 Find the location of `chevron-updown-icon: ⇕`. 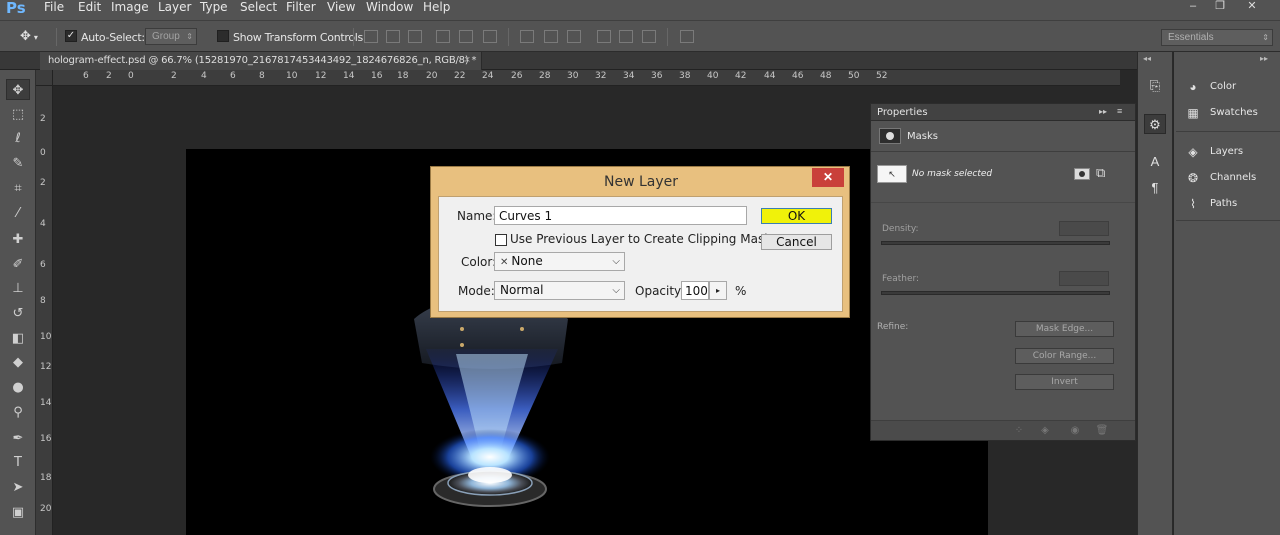

chevron-updown-icon: ⇕ is located at coordinates (189, 36).